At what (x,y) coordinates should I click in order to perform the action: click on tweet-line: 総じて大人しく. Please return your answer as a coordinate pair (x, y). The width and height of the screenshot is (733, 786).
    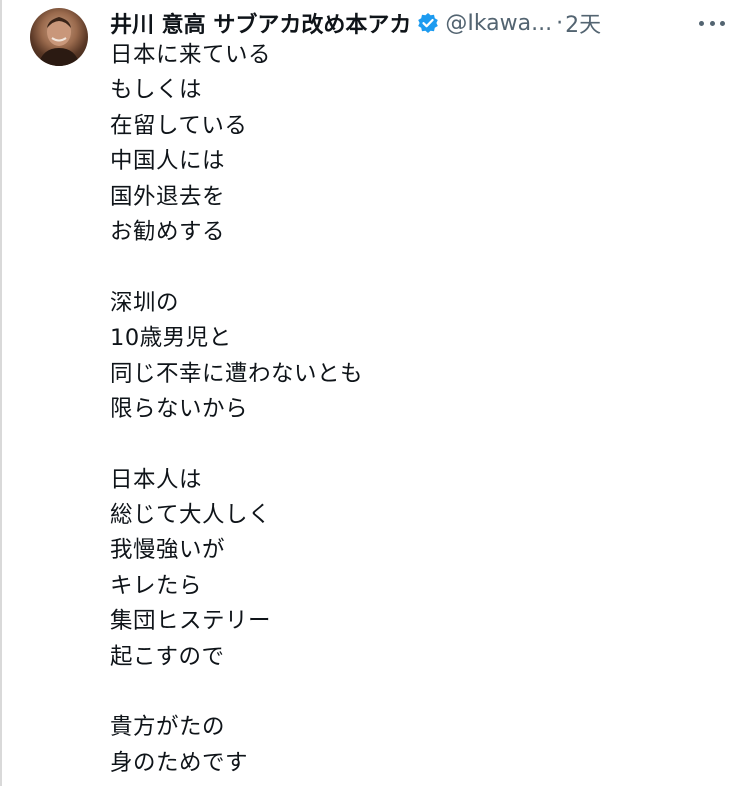
    Looking at the image, I should click on (191, 515).